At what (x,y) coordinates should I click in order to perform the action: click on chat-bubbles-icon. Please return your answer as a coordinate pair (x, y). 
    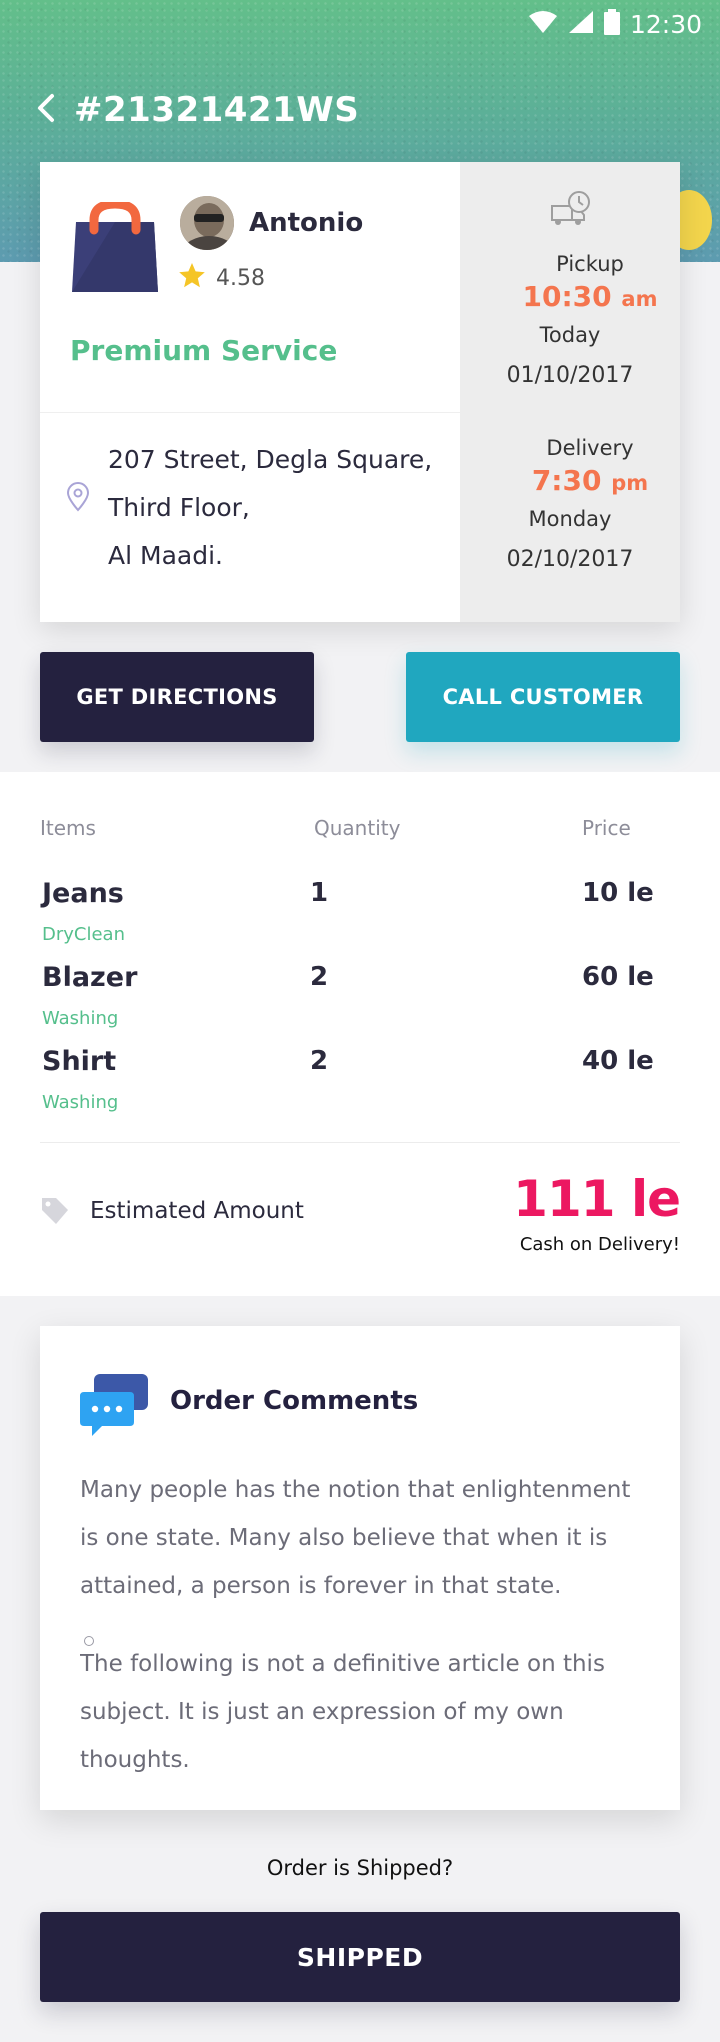
    Looking at the image, I should click on (115, 1407).